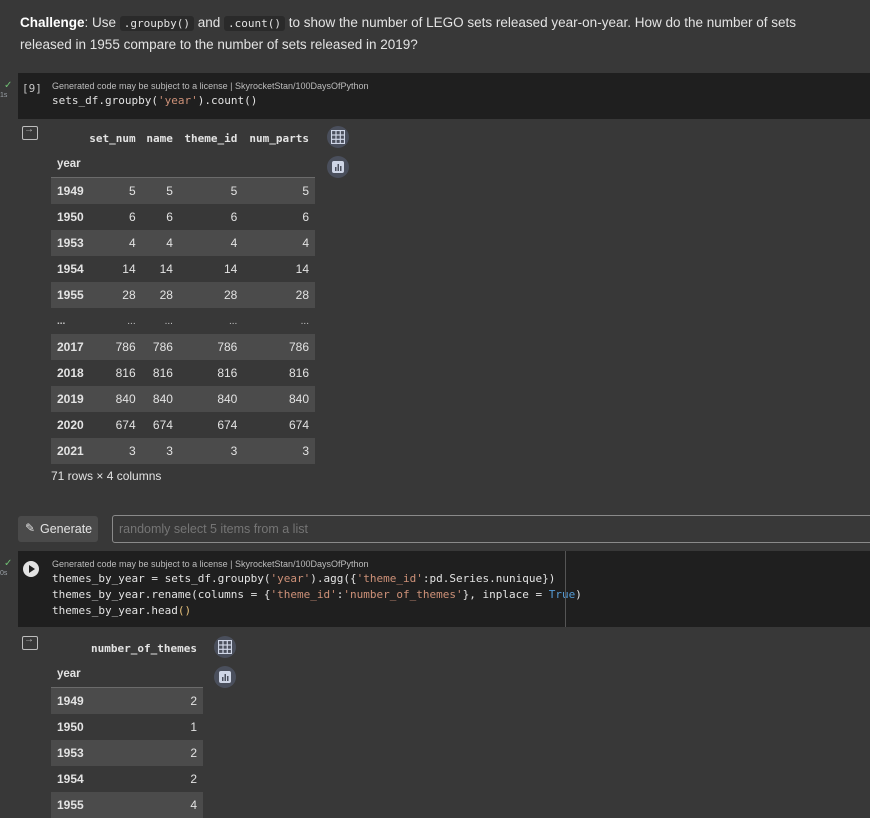  I want to click on magic-wand-icon: ✎, so click(30, 528).